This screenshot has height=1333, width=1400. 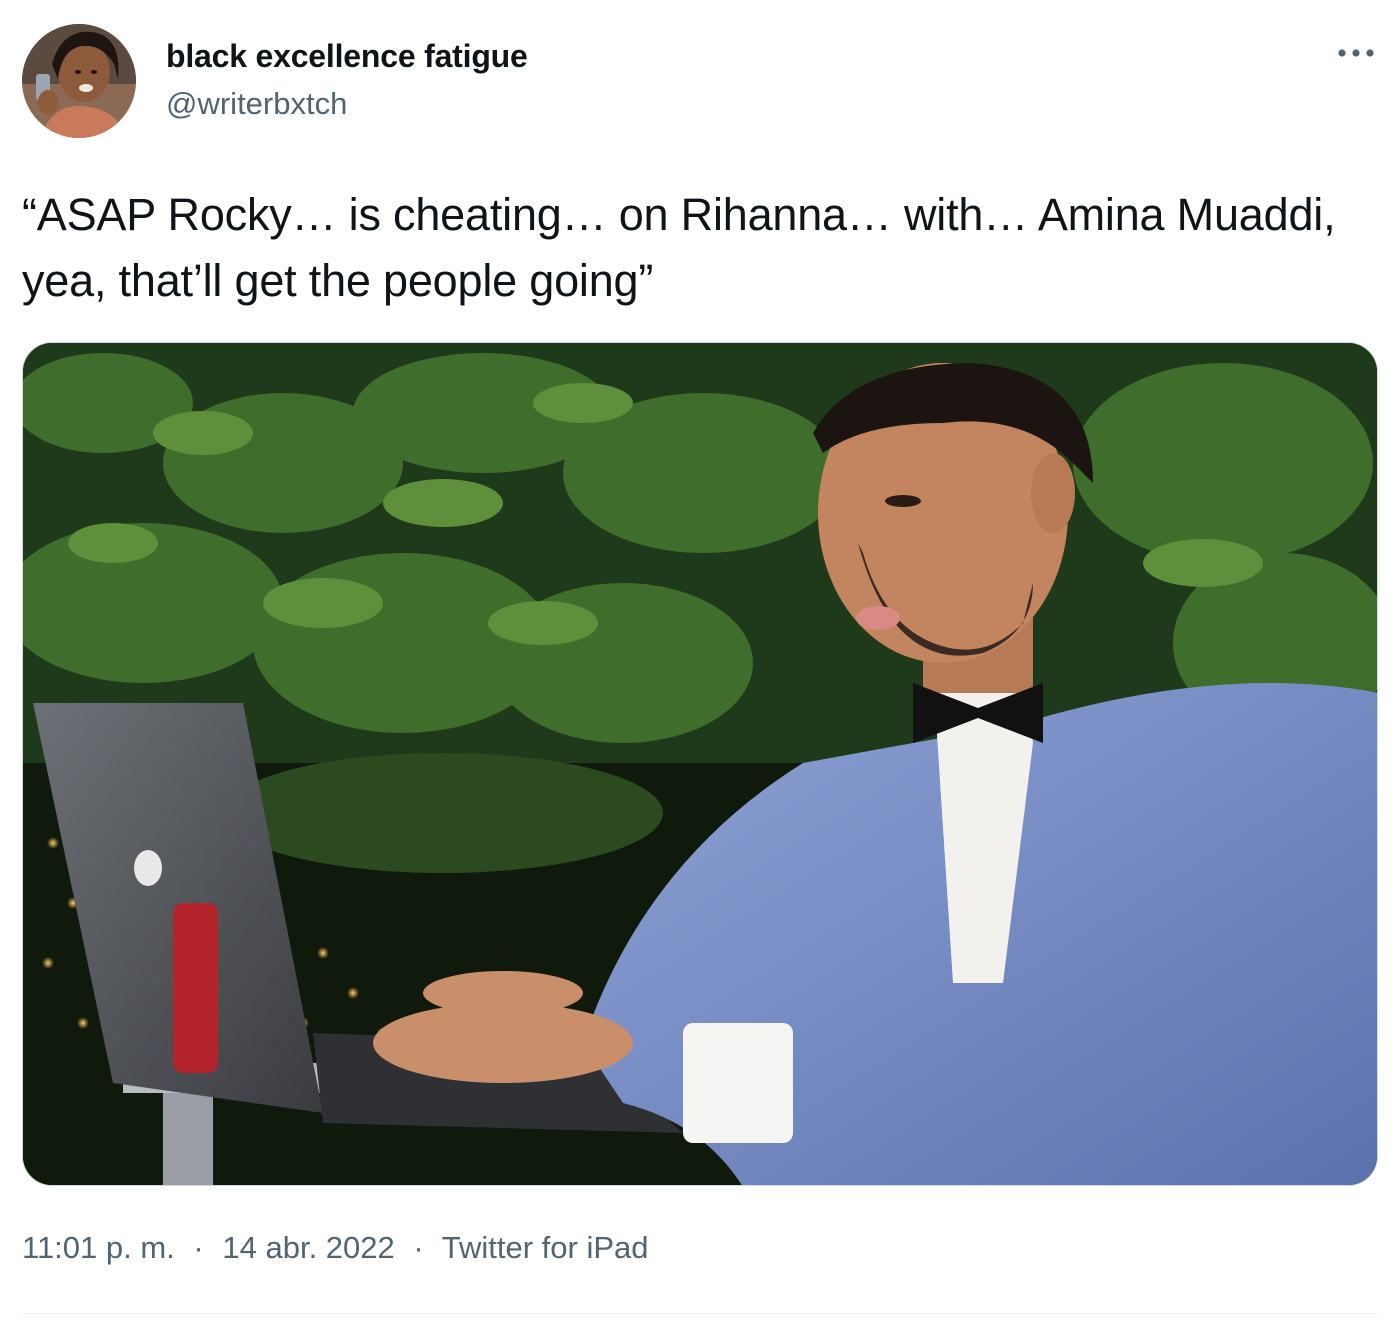 I want to click on tweet-date: 14 abr. 2022, so click(x=308, y=1247).